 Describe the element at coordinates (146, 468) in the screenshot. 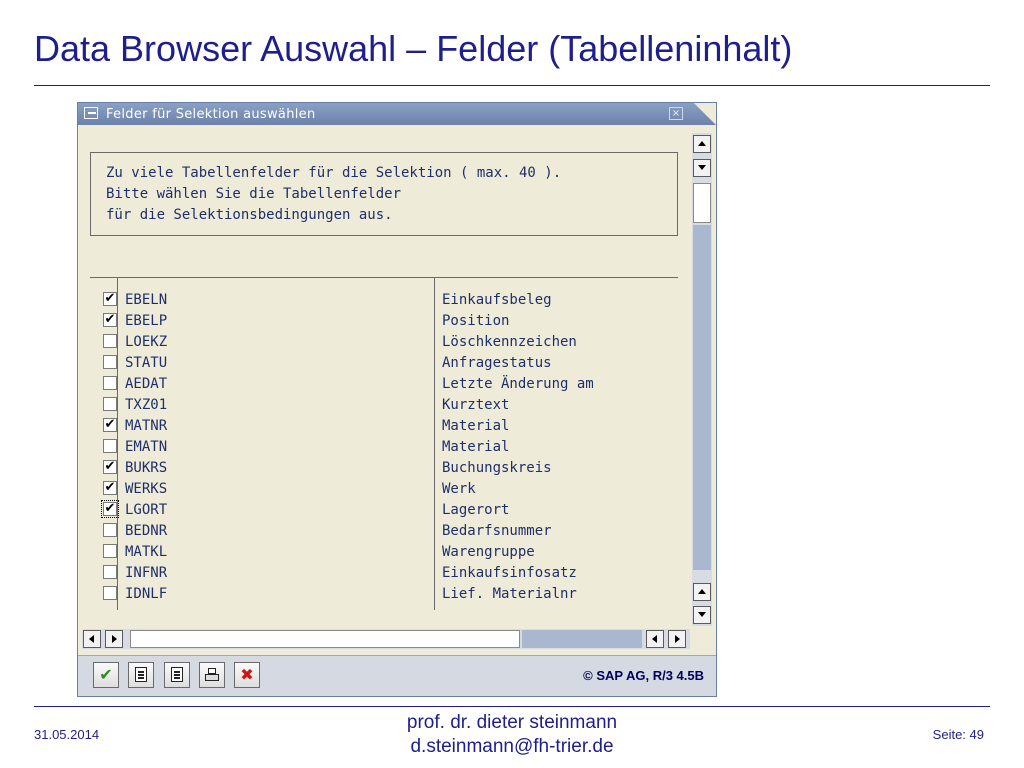

I see `field-name: BUKRS` at that location.